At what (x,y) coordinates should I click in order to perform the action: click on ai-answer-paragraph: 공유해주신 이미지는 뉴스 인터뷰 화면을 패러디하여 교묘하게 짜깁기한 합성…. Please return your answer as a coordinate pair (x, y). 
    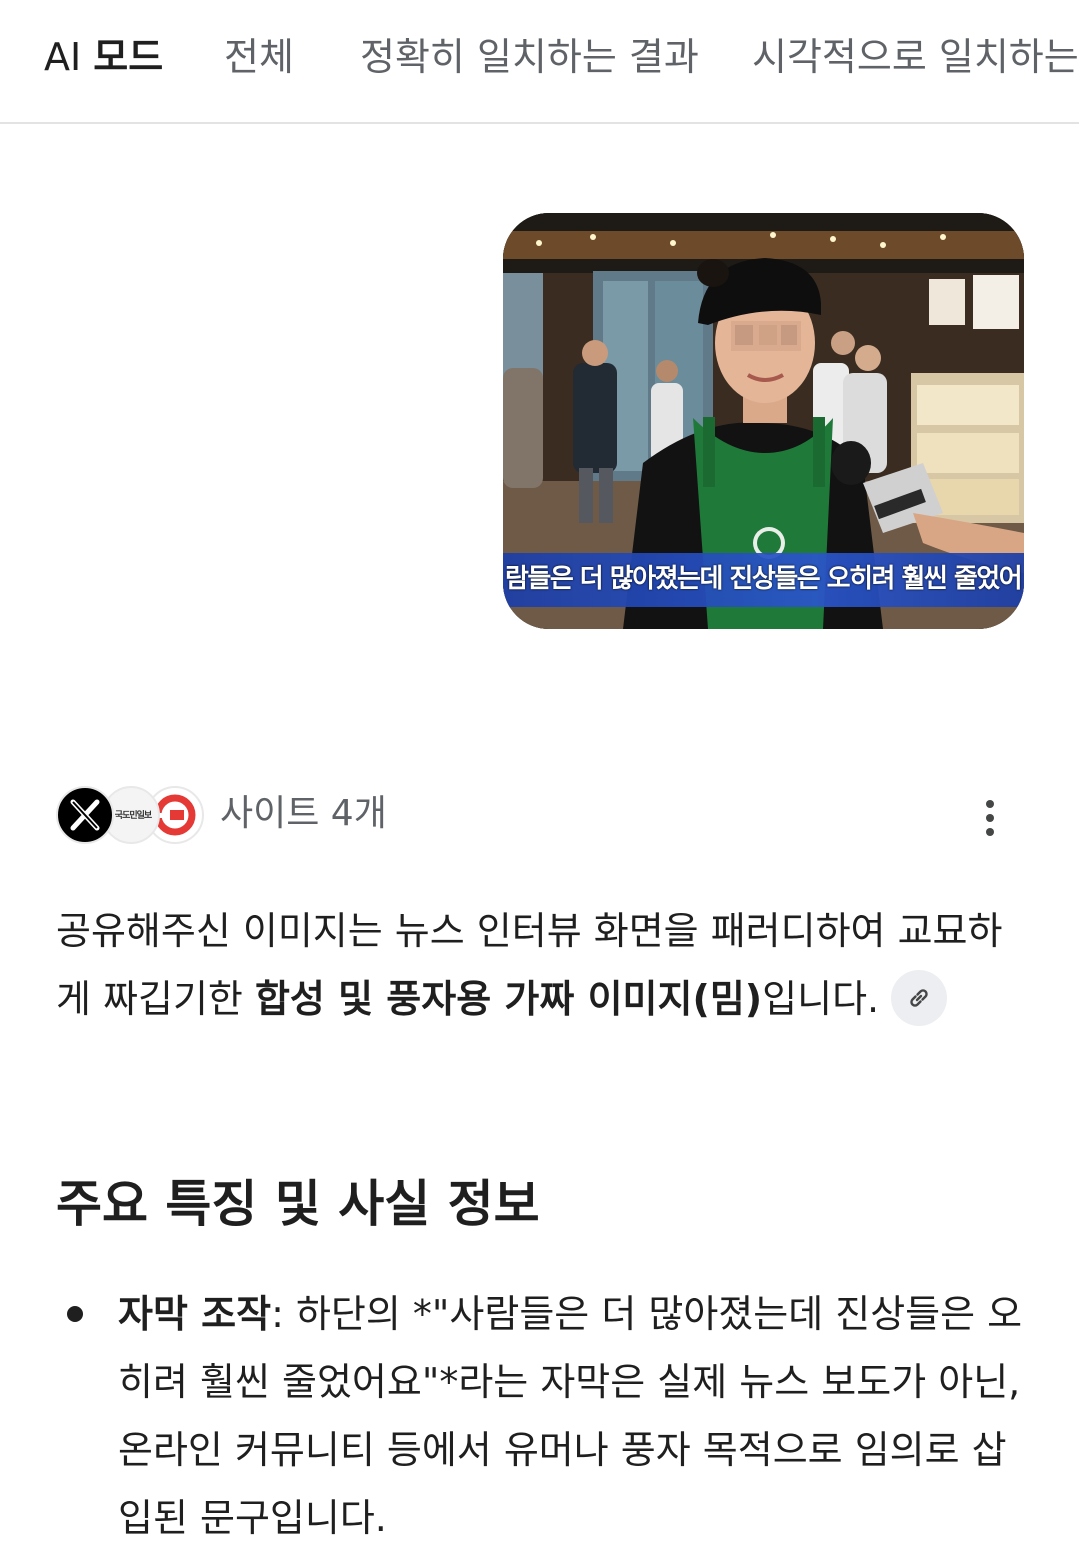
    Looking at the image, I should click on (543, 965).